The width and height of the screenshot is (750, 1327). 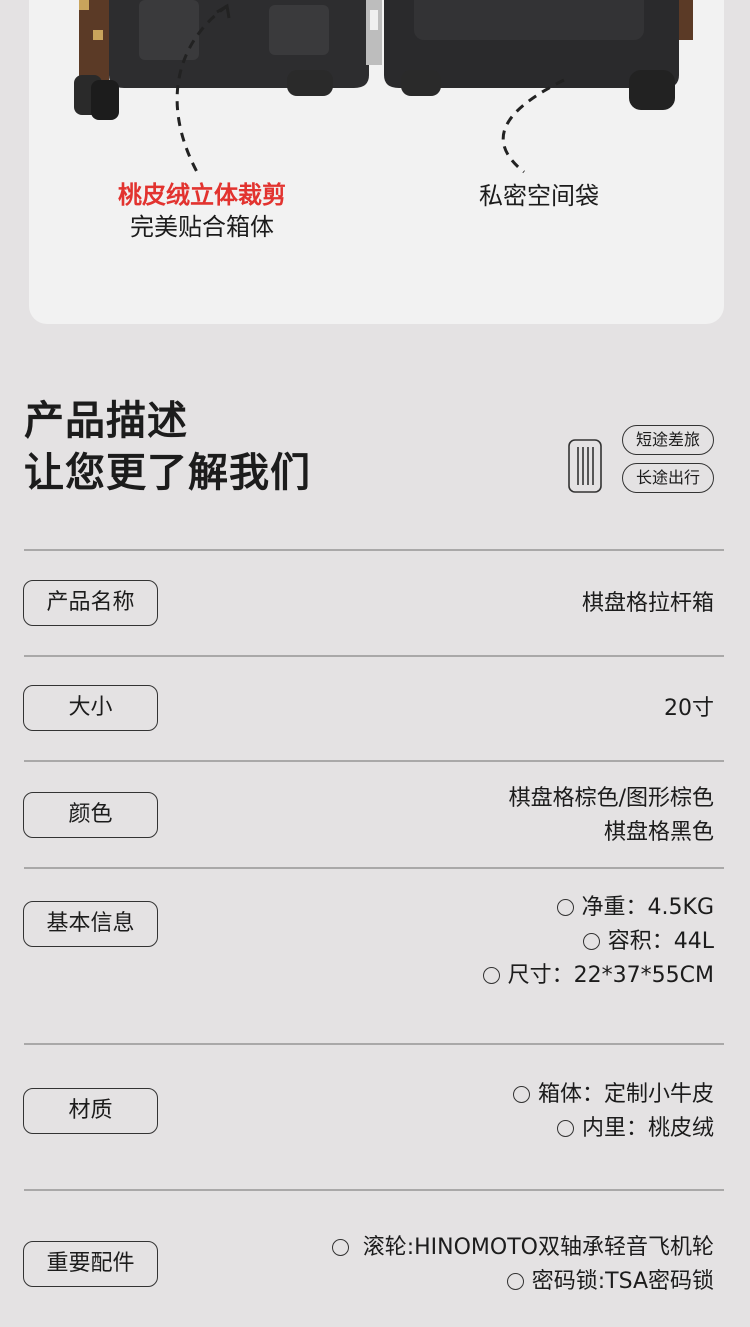 I want to click on wheel-text: 滚轮:HINOMOTO双轴承轻音飞机轮, so click(x=538, y=1247).